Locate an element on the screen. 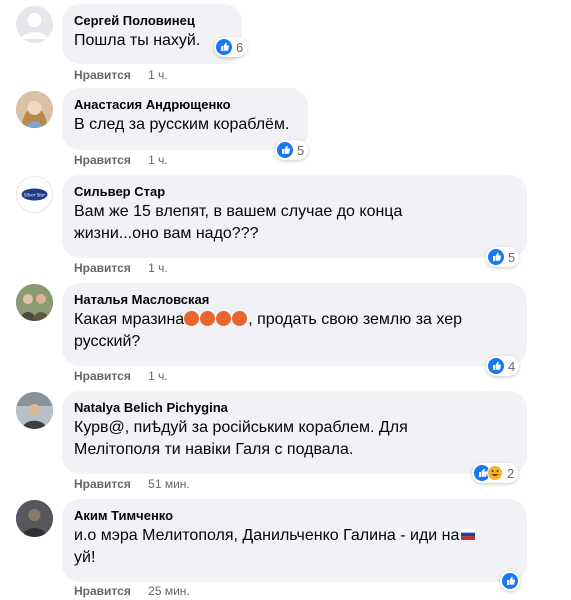 This screenshot has height=600, width=571. russian-flag-icon is located at coordinates (468, 534).